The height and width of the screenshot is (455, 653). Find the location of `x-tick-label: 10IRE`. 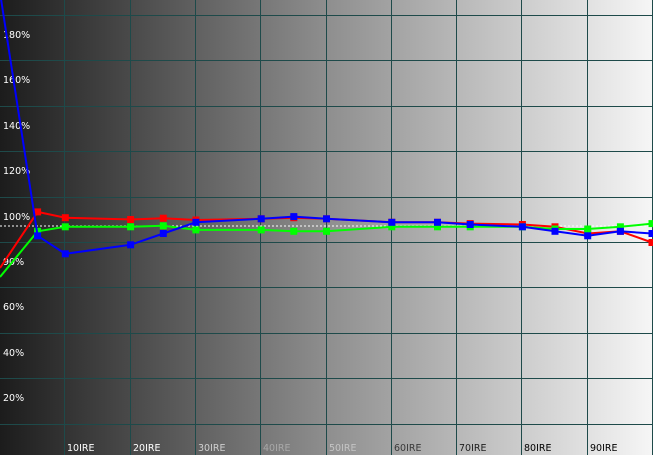

x-tick-label: 10IRE is located at coordinates (81, 448).